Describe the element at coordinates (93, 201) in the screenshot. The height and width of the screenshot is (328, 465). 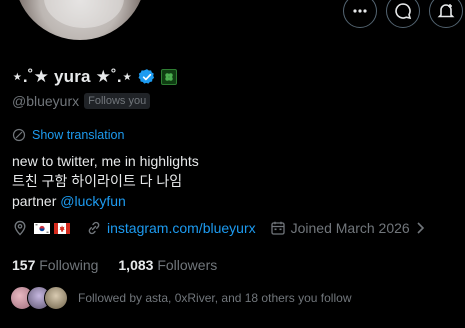
I see `partner-mention-link: @luckyfun` at that location.